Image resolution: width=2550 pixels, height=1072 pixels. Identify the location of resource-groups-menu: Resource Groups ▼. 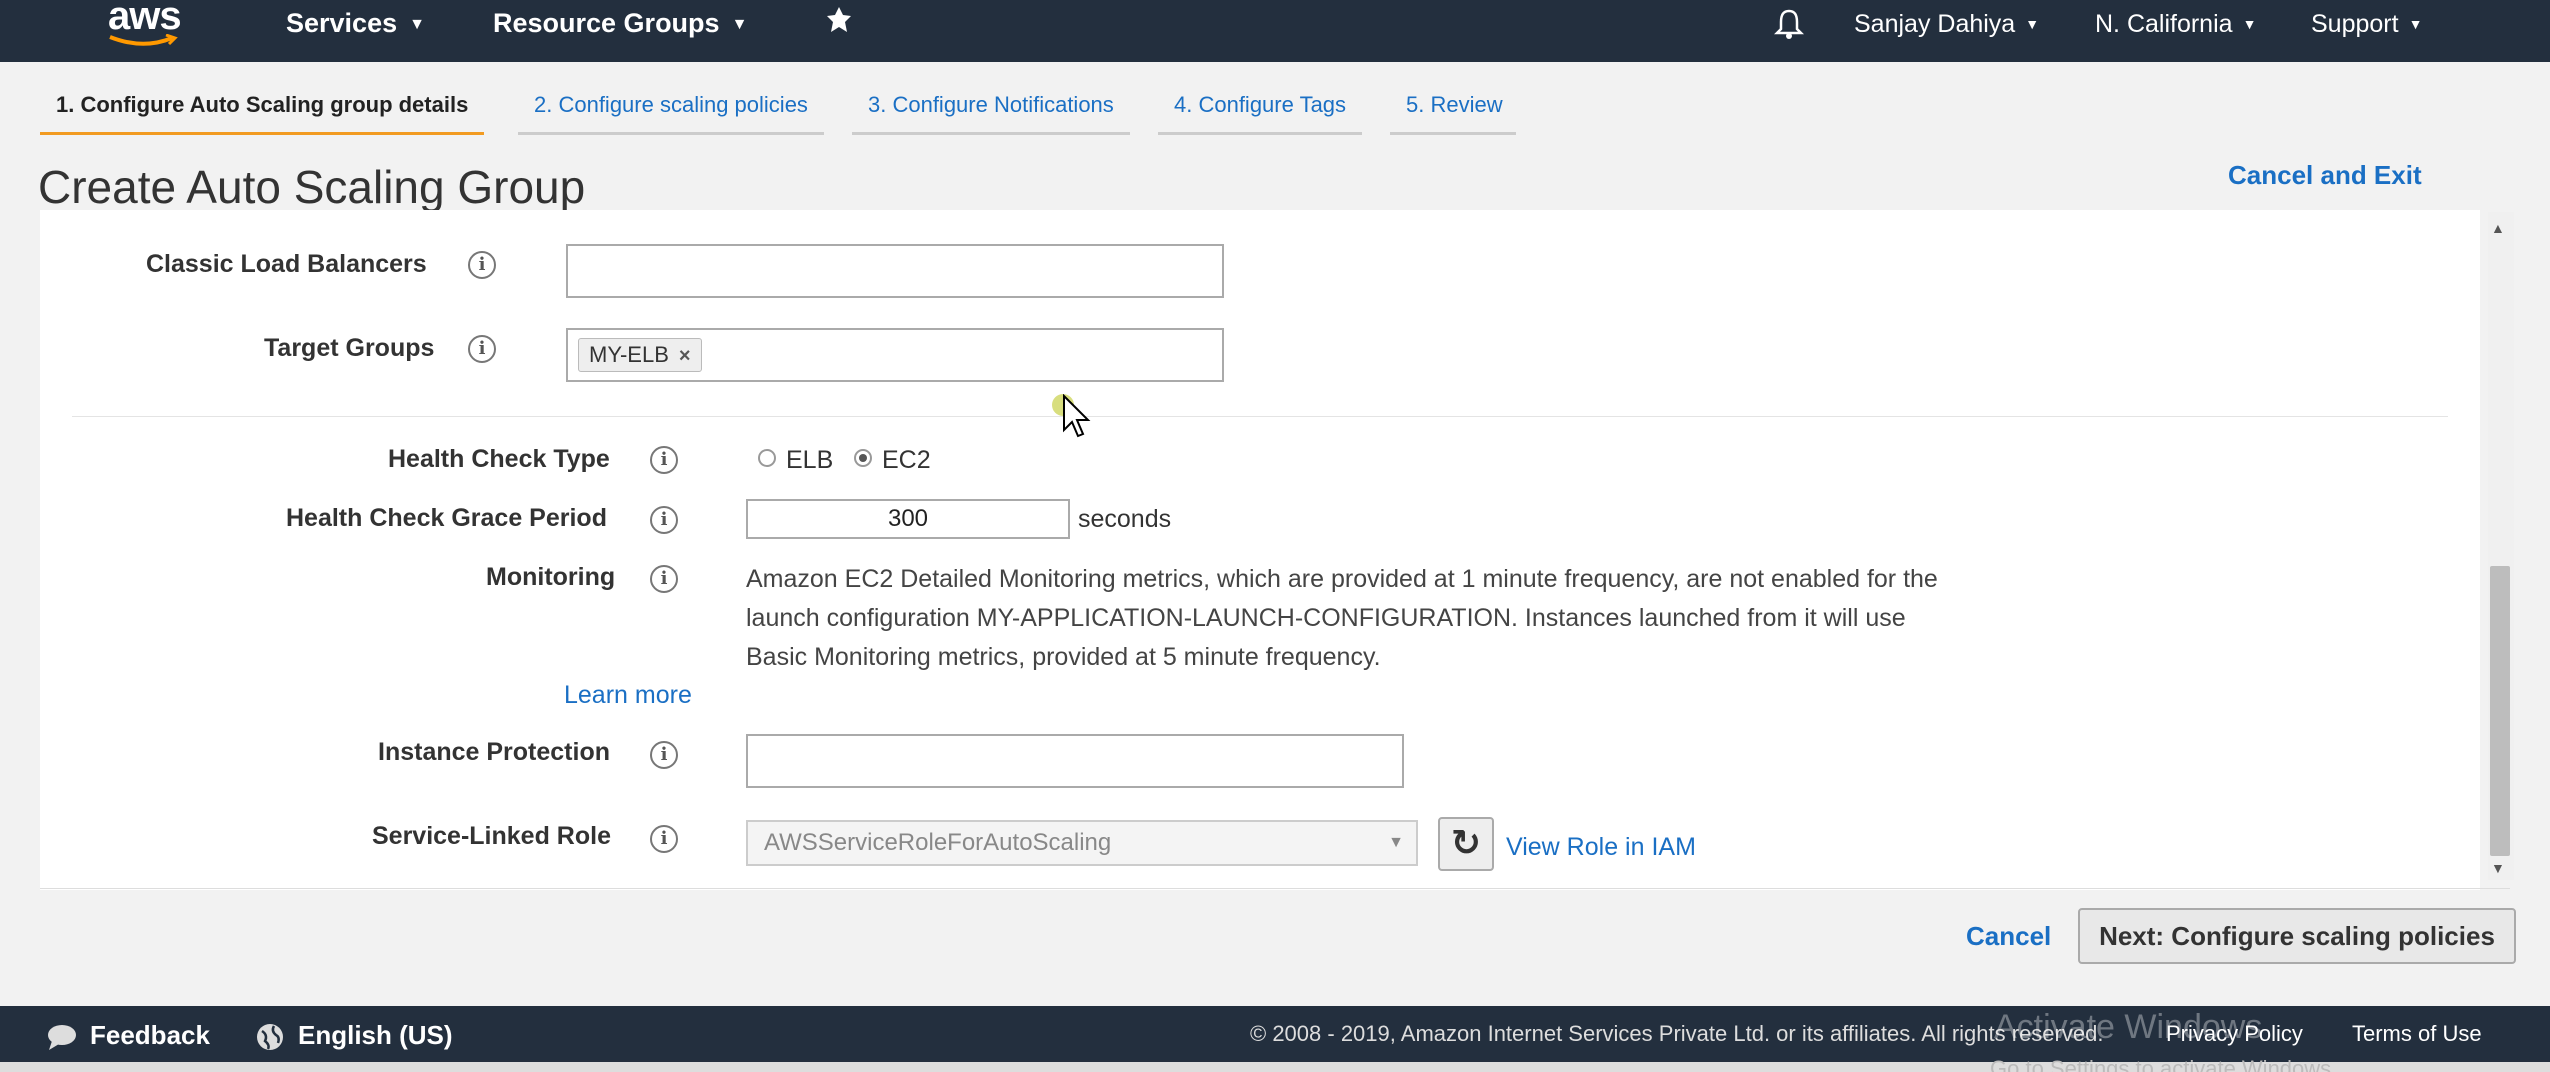
(620, 23).